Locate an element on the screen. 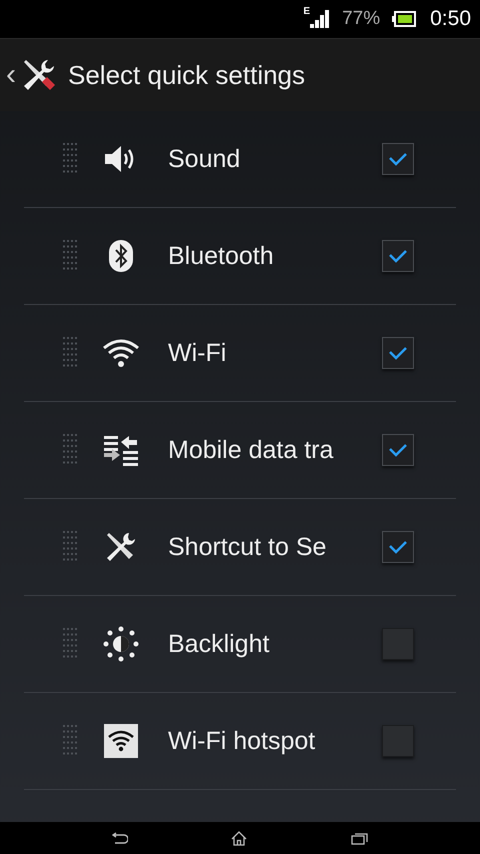 This screenshot has width=480, height=854. screen-title: Select quick settings is located at coordinates (187, 75).